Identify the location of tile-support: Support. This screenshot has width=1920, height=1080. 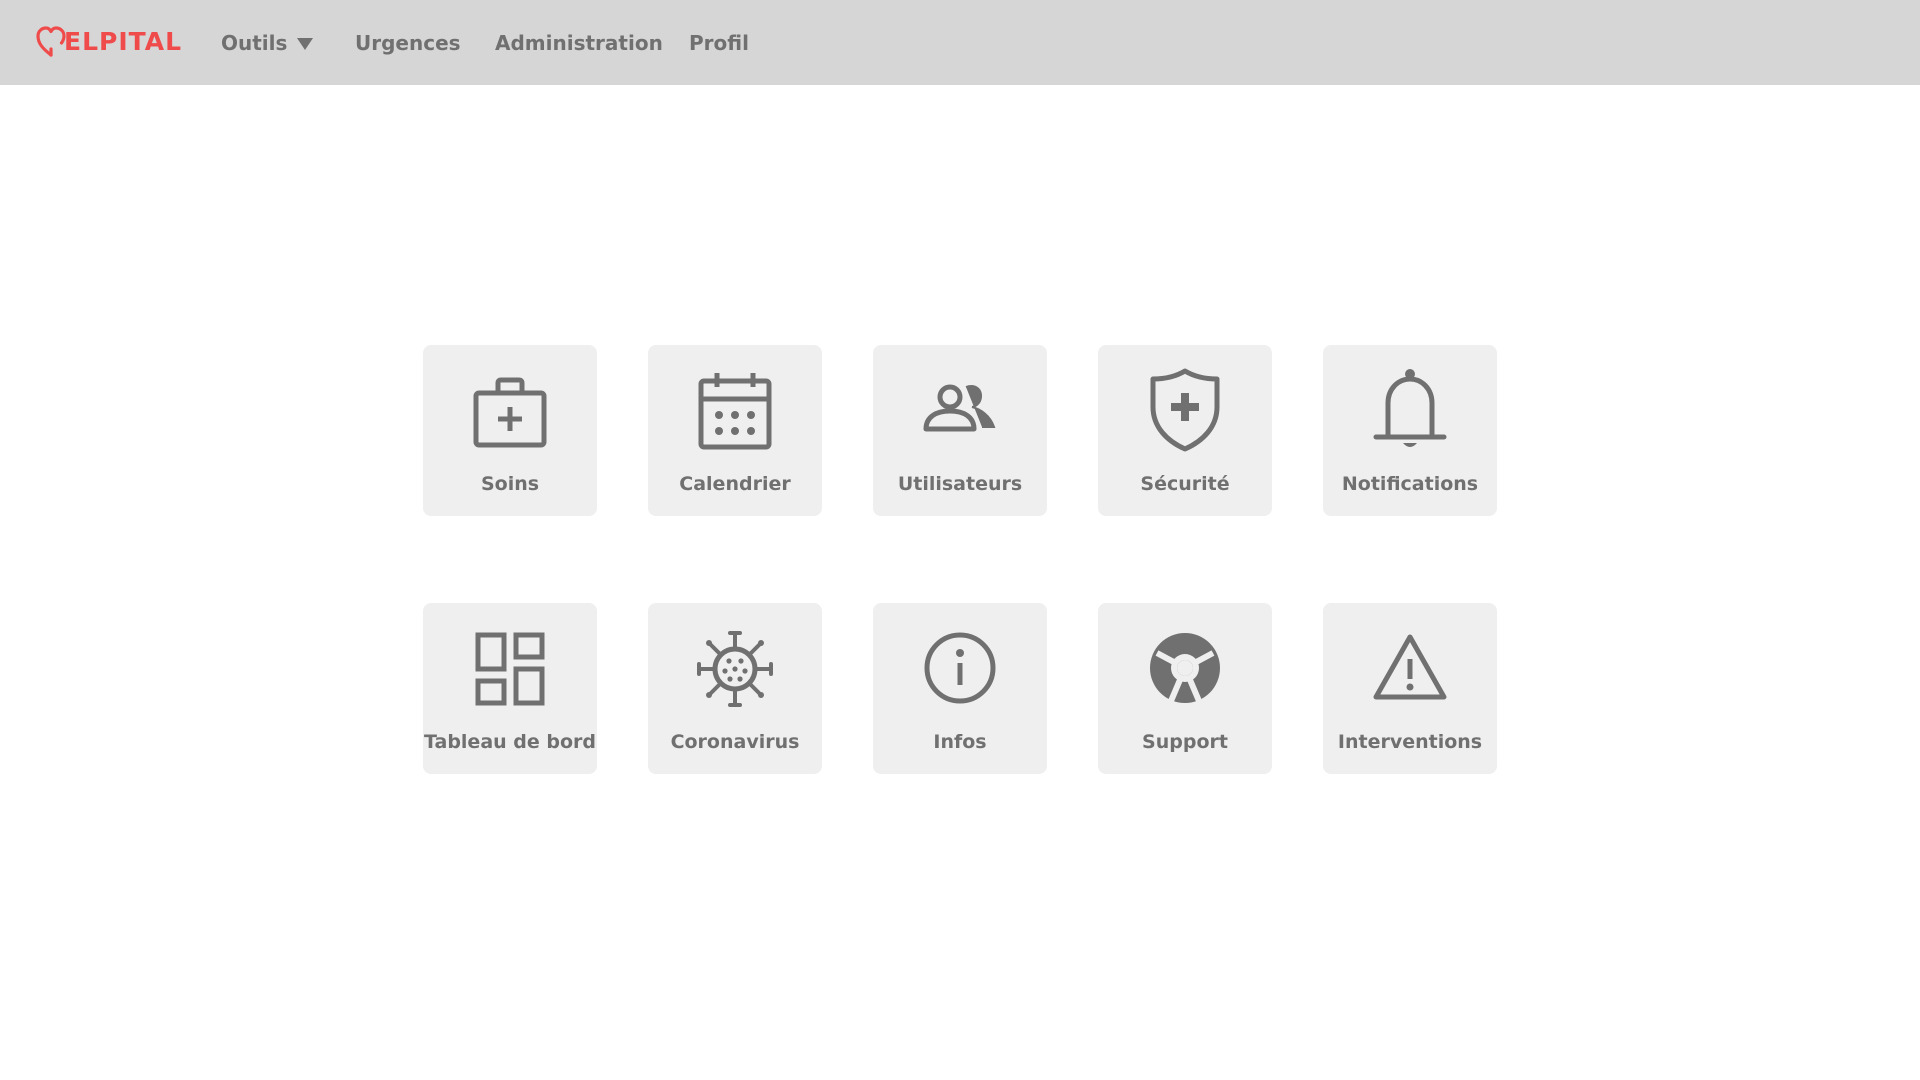
(1185, 688).